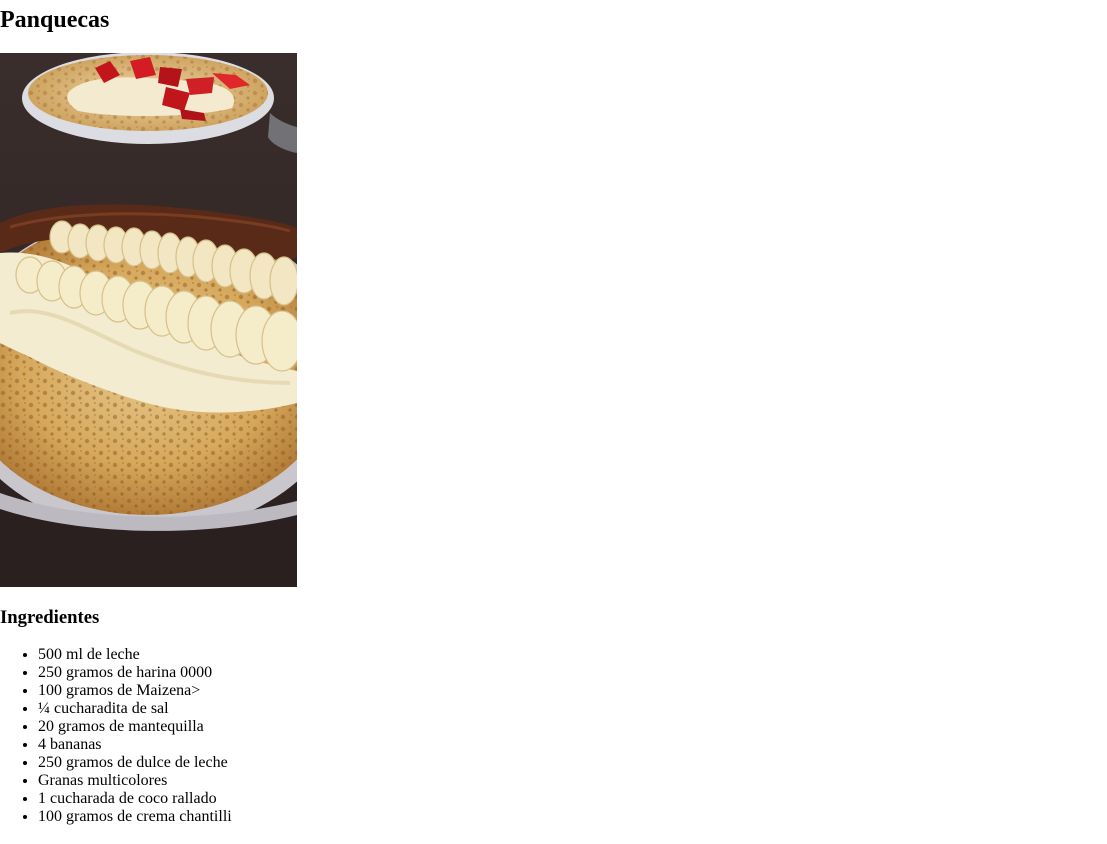 The height and width of the screenshot is (844, 1107). I want to click on list-item: 20 gramos de mantequilla, so click(135, 727).